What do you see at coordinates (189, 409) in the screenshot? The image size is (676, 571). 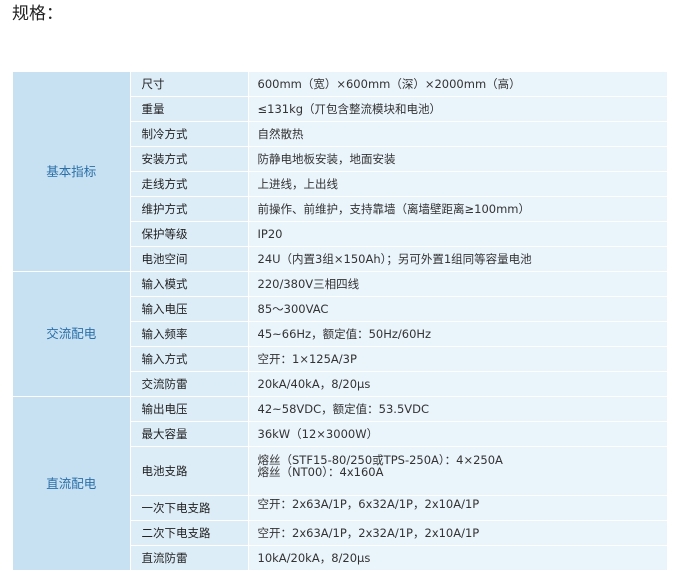 I see `spec-name: 输出电压` at bounding box center [189, 409].